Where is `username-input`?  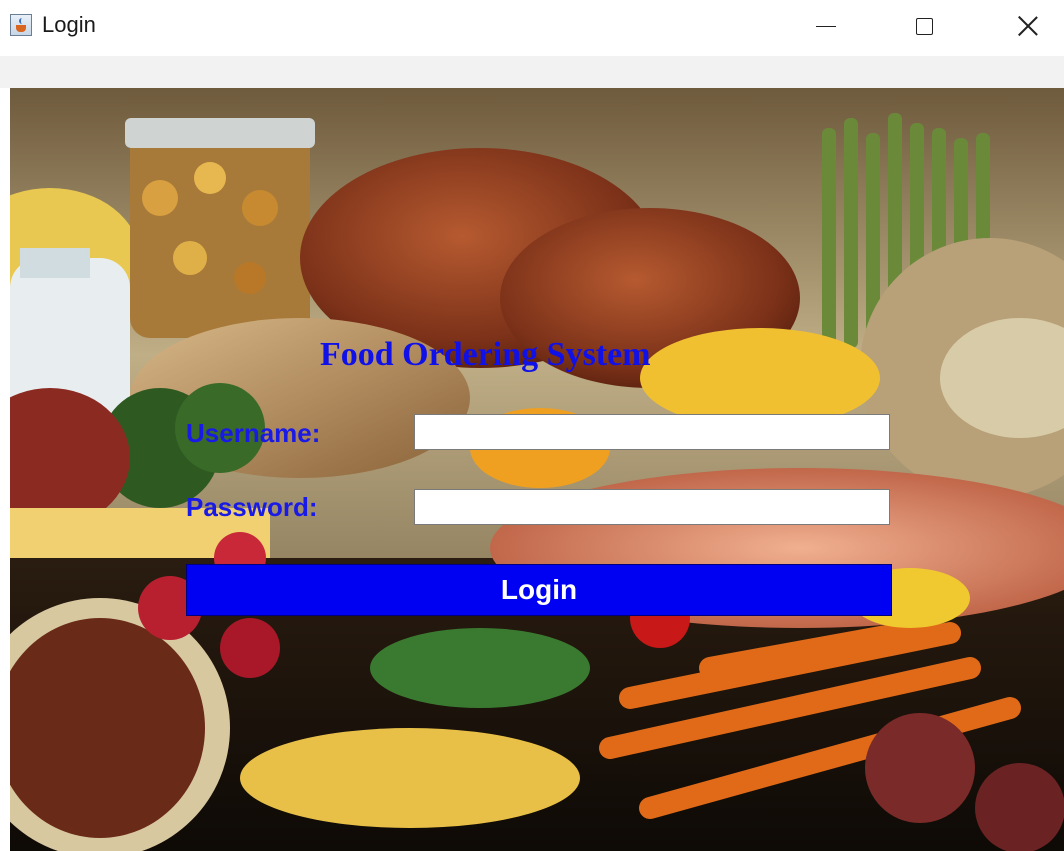 username-input is located at coordinates (652, 432).